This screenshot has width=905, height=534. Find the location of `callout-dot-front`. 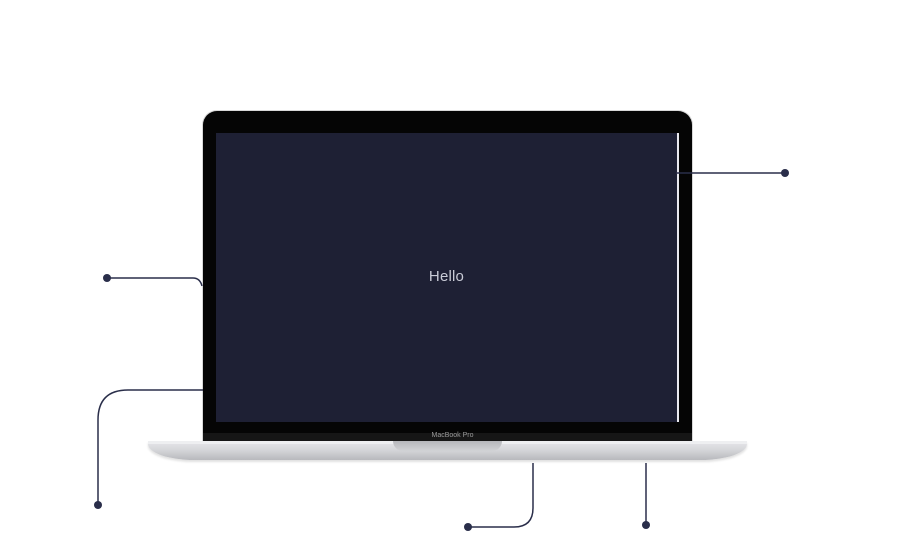

callout-dot-front is located at coordinates (468, 527).